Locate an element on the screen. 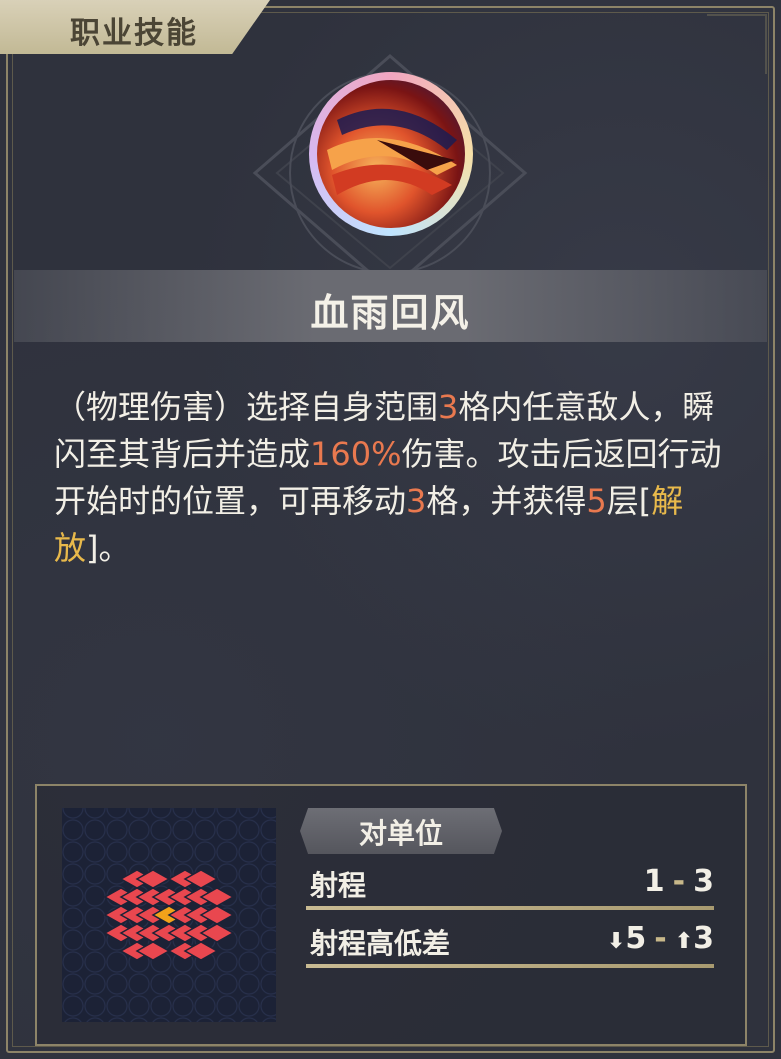 The height and width of the screenshot is (1059, 781). header-title: 职业技能 is located at coordinates (134, 33).